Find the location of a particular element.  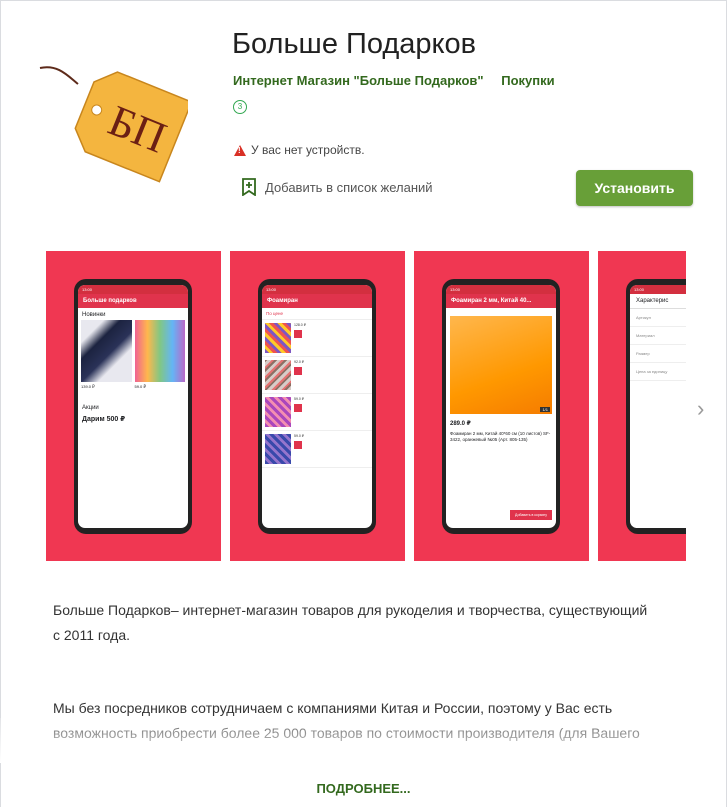

chevron-right-icon: › is located at coordinates (700, 409).